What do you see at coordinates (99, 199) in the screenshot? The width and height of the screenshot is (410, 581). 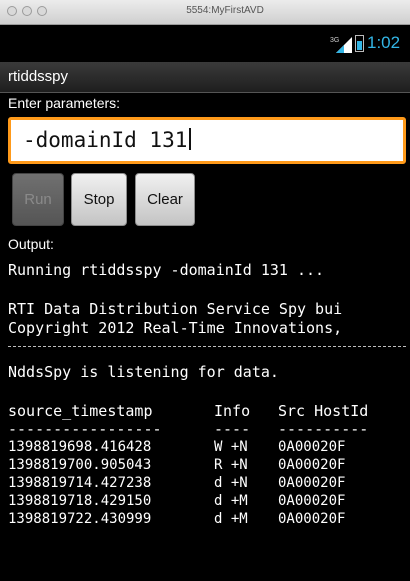 I see `stop-button: Stop` at bounding box center [99, 199].